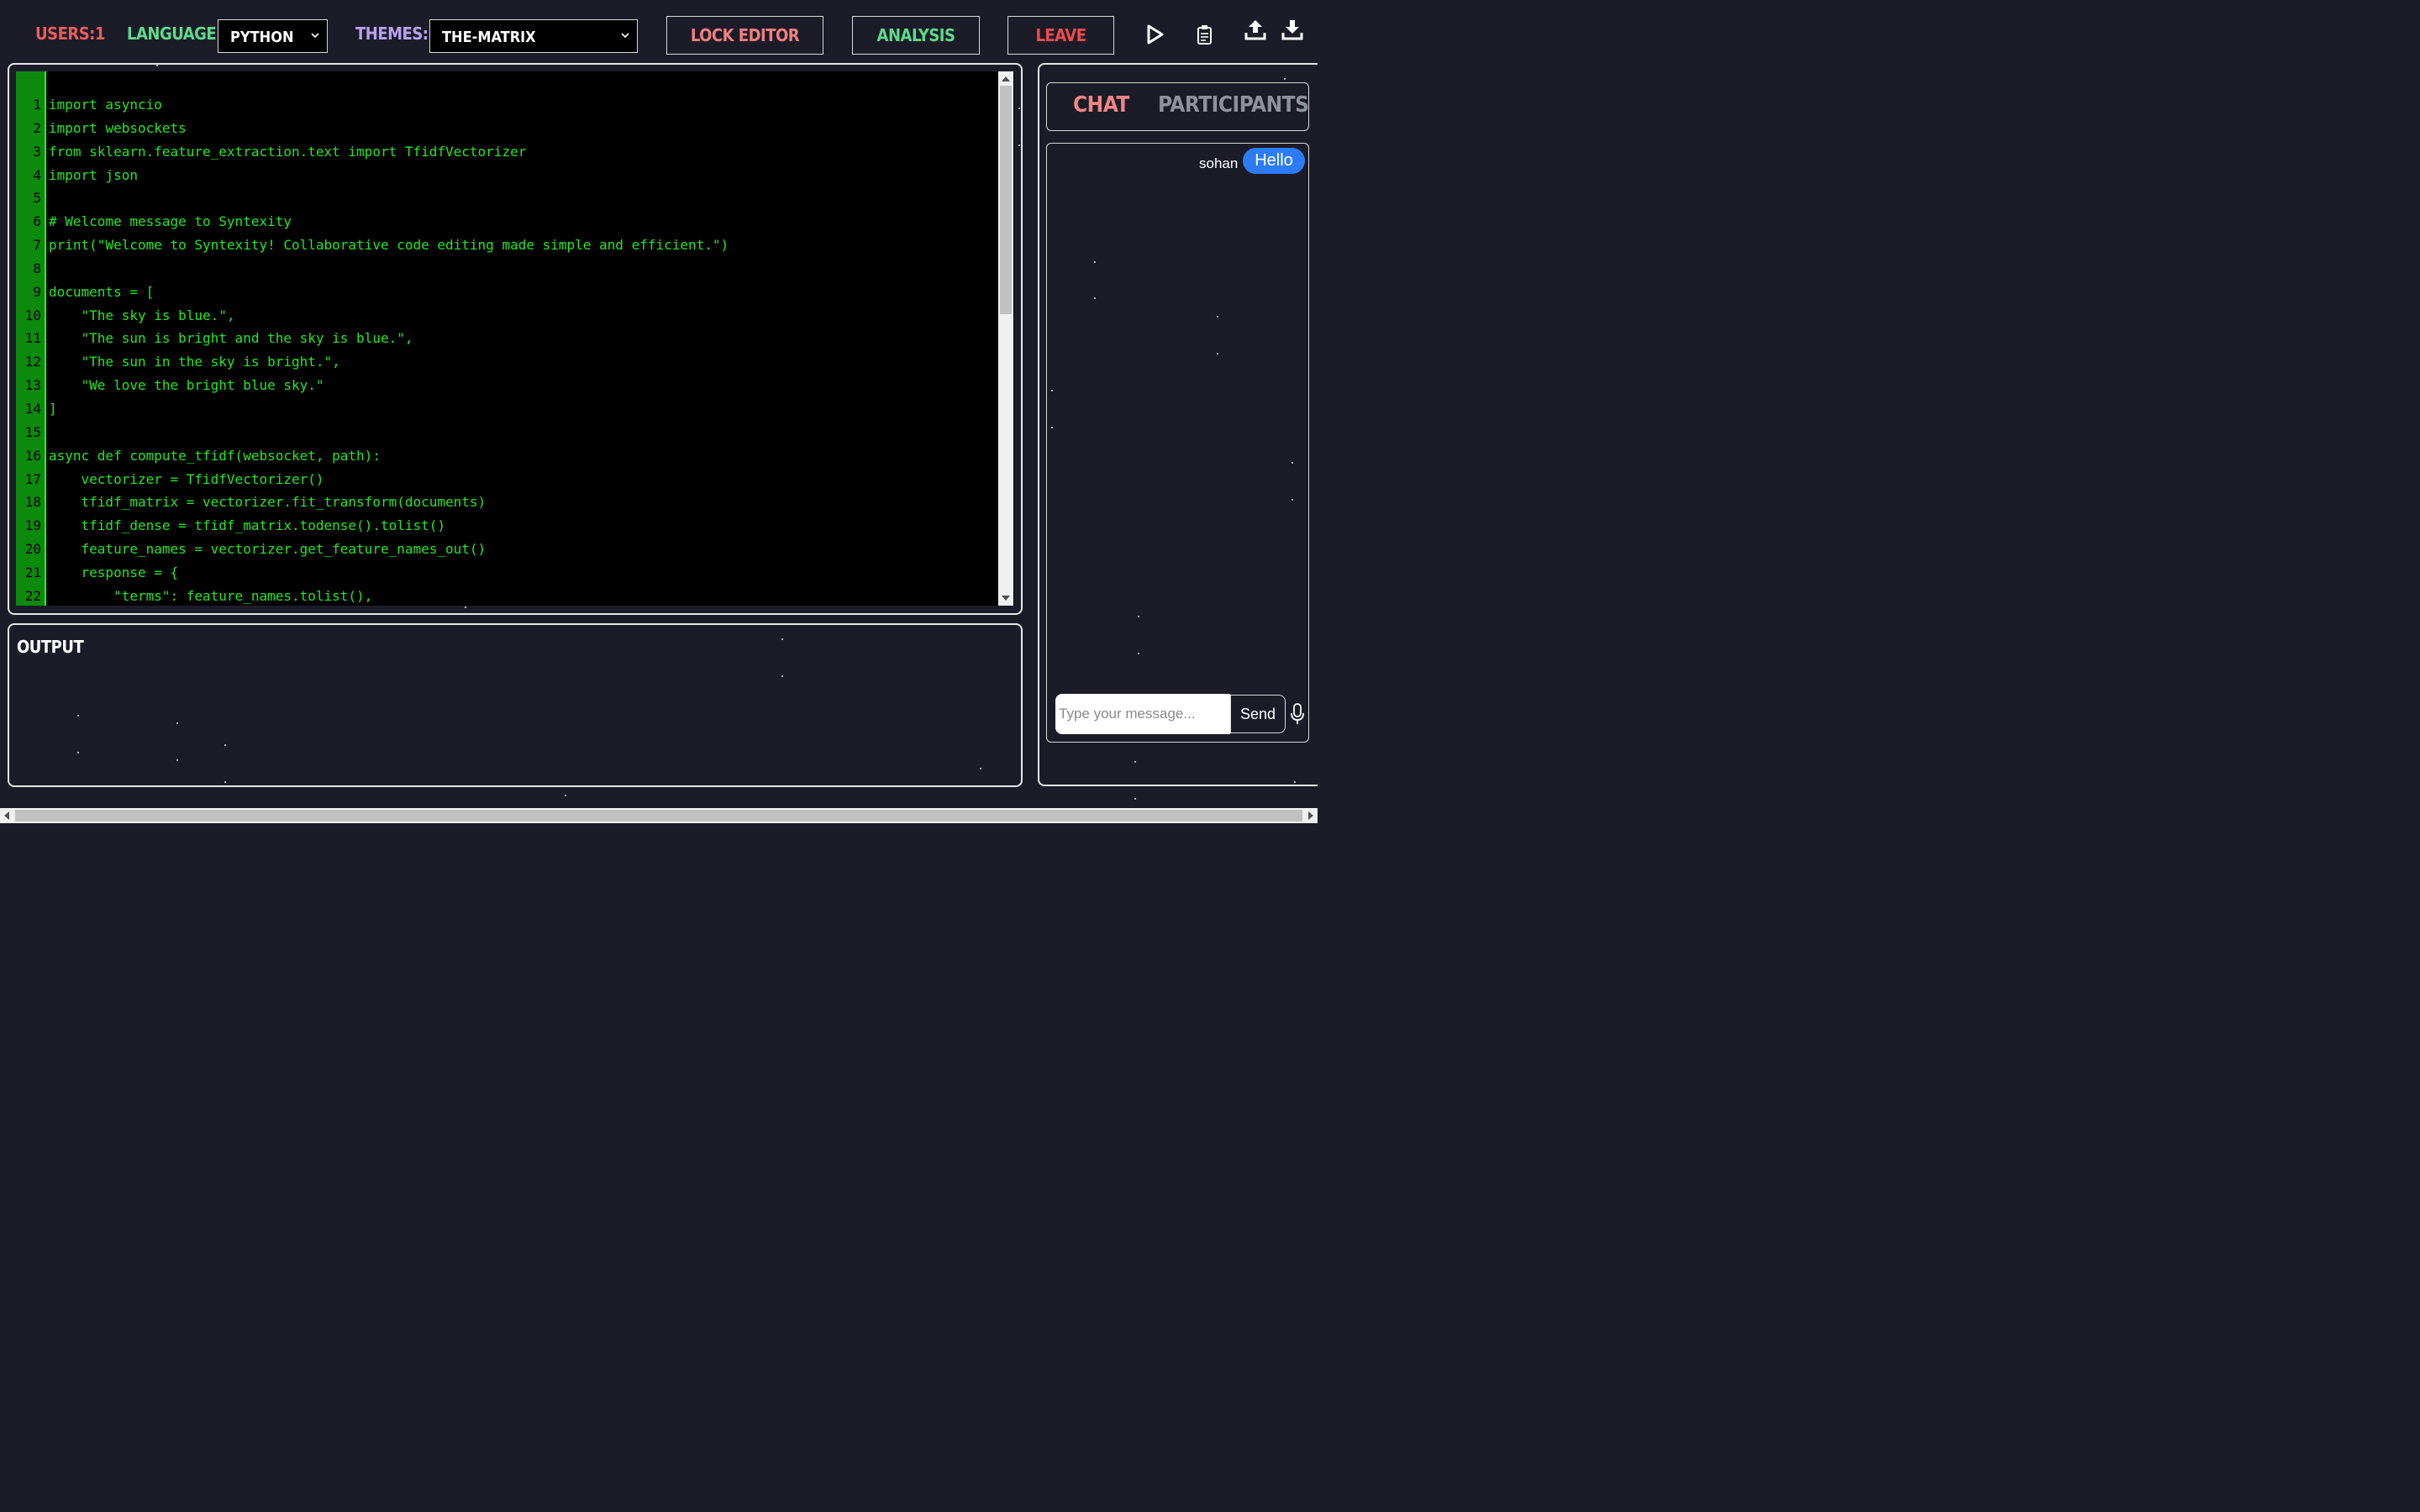 Image resolution: width=2420 pixels, height=1512 pixels. What do you see at coordinates (37, 221) in the screenshot?
I see `line-number: 6` at bounding box center [37, 221].